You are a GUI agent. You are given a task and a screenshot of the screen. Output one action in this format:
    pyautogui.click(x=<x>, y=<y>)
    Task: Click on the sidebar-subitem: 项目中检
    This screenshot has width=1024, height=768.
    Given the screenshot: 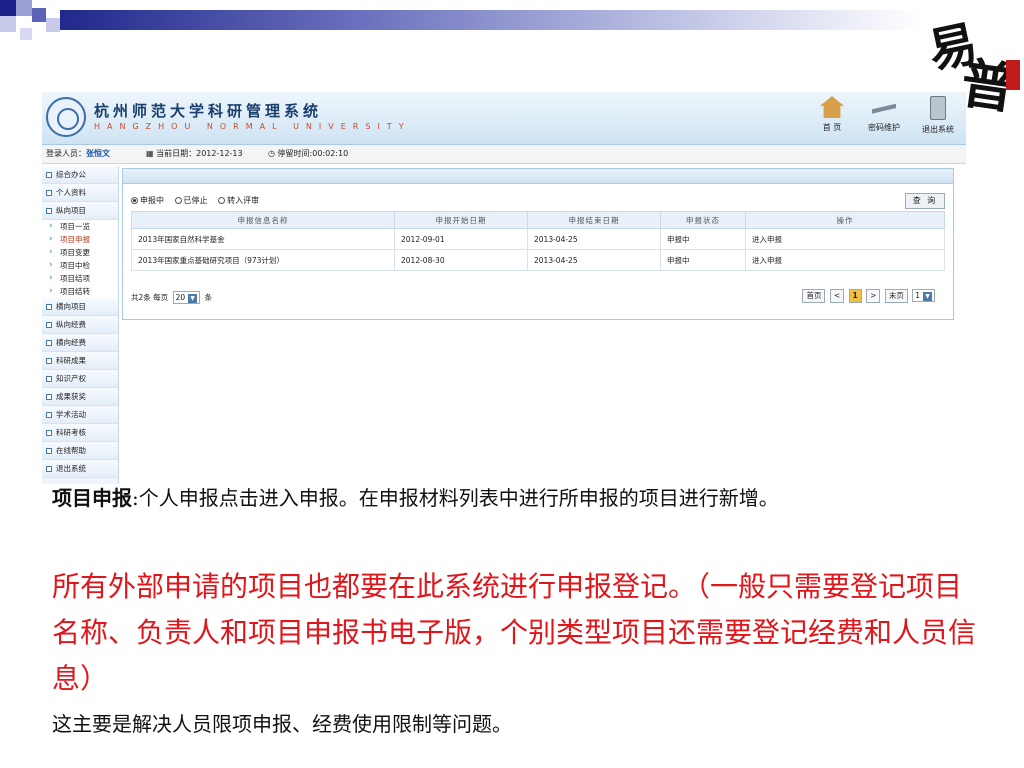 What is the action you would take?
    pyautogui.click(x=80, y=265)
    